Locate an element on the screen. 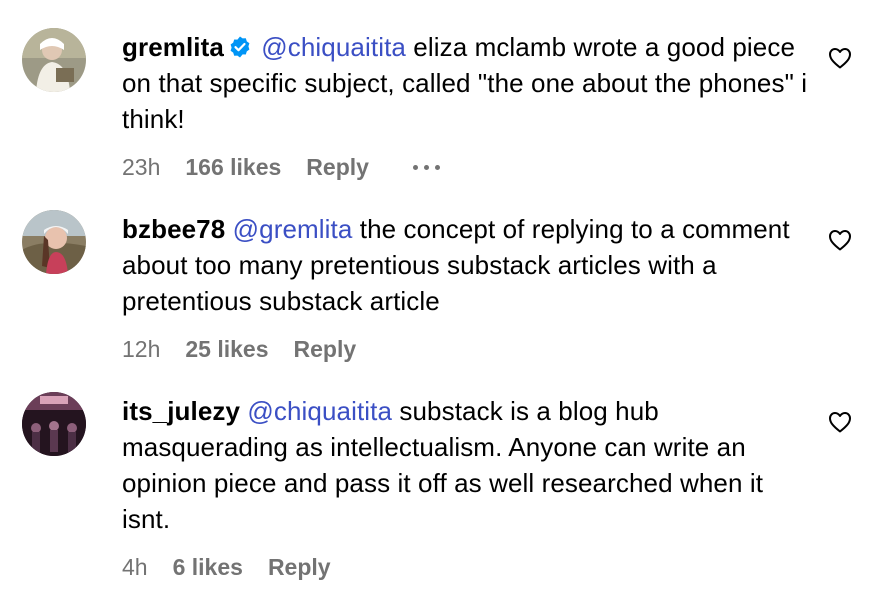 The height and width of the screenshot is (594, 870). comment-meta: 23h 166 likes Reply is located at coordinates (281, 167).